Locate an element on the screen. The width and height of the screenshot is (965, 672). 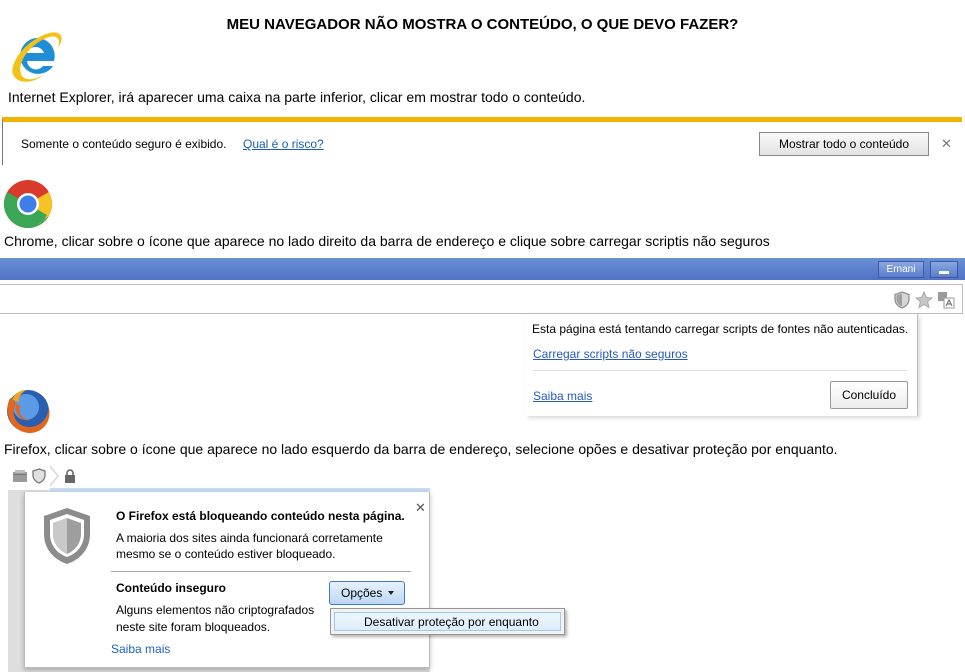
firefox-logo-icon is located at coordinates (28, 412).